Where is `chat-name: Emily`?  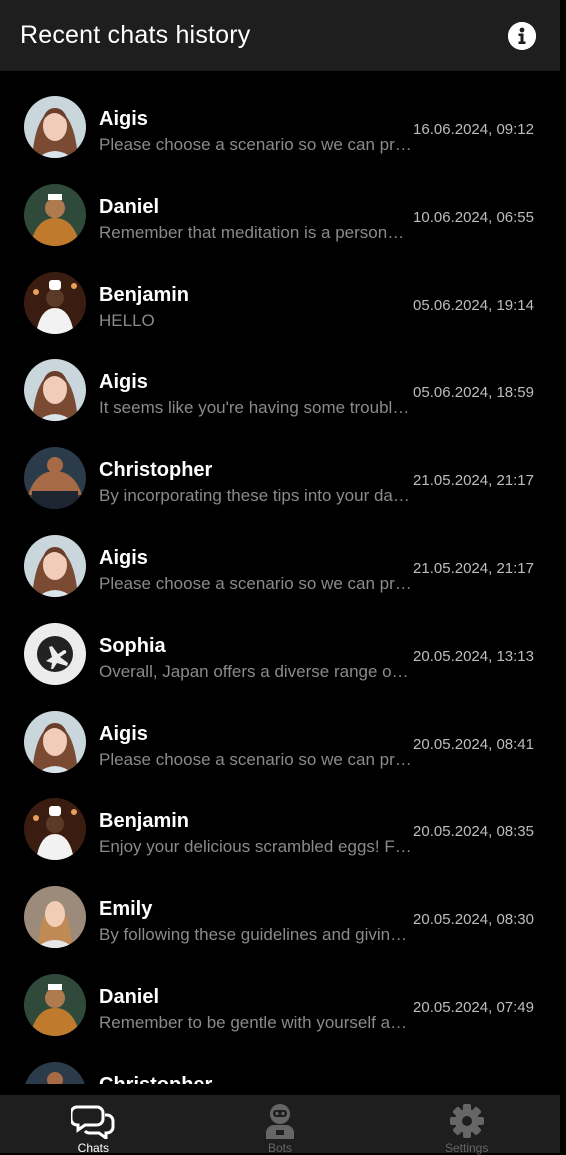
chat-name: Emily is located at coordinates (126, 909).